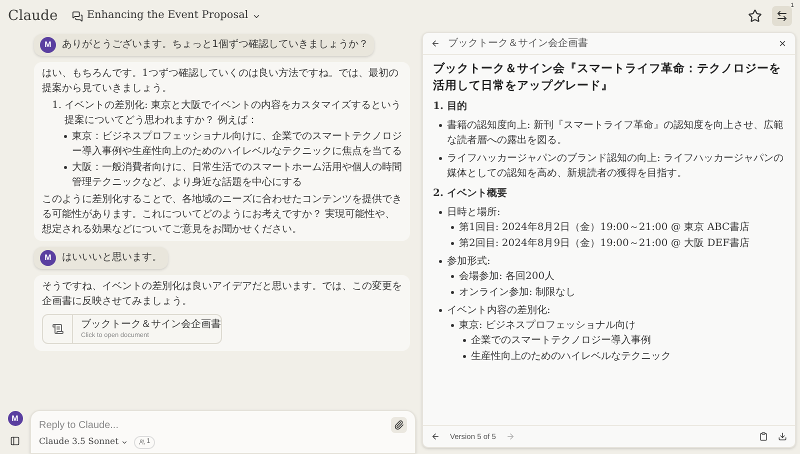 The width and height of the screenshot is (800, 454). What do you see at coordinates (221, 81) in the screenshot?
I see `message-paragraph: はい、もちろんです。1つずつ確認していくのは良い方法ですね。では、最初の提案から見ていきましょう。` at bounding box center [221, 81].